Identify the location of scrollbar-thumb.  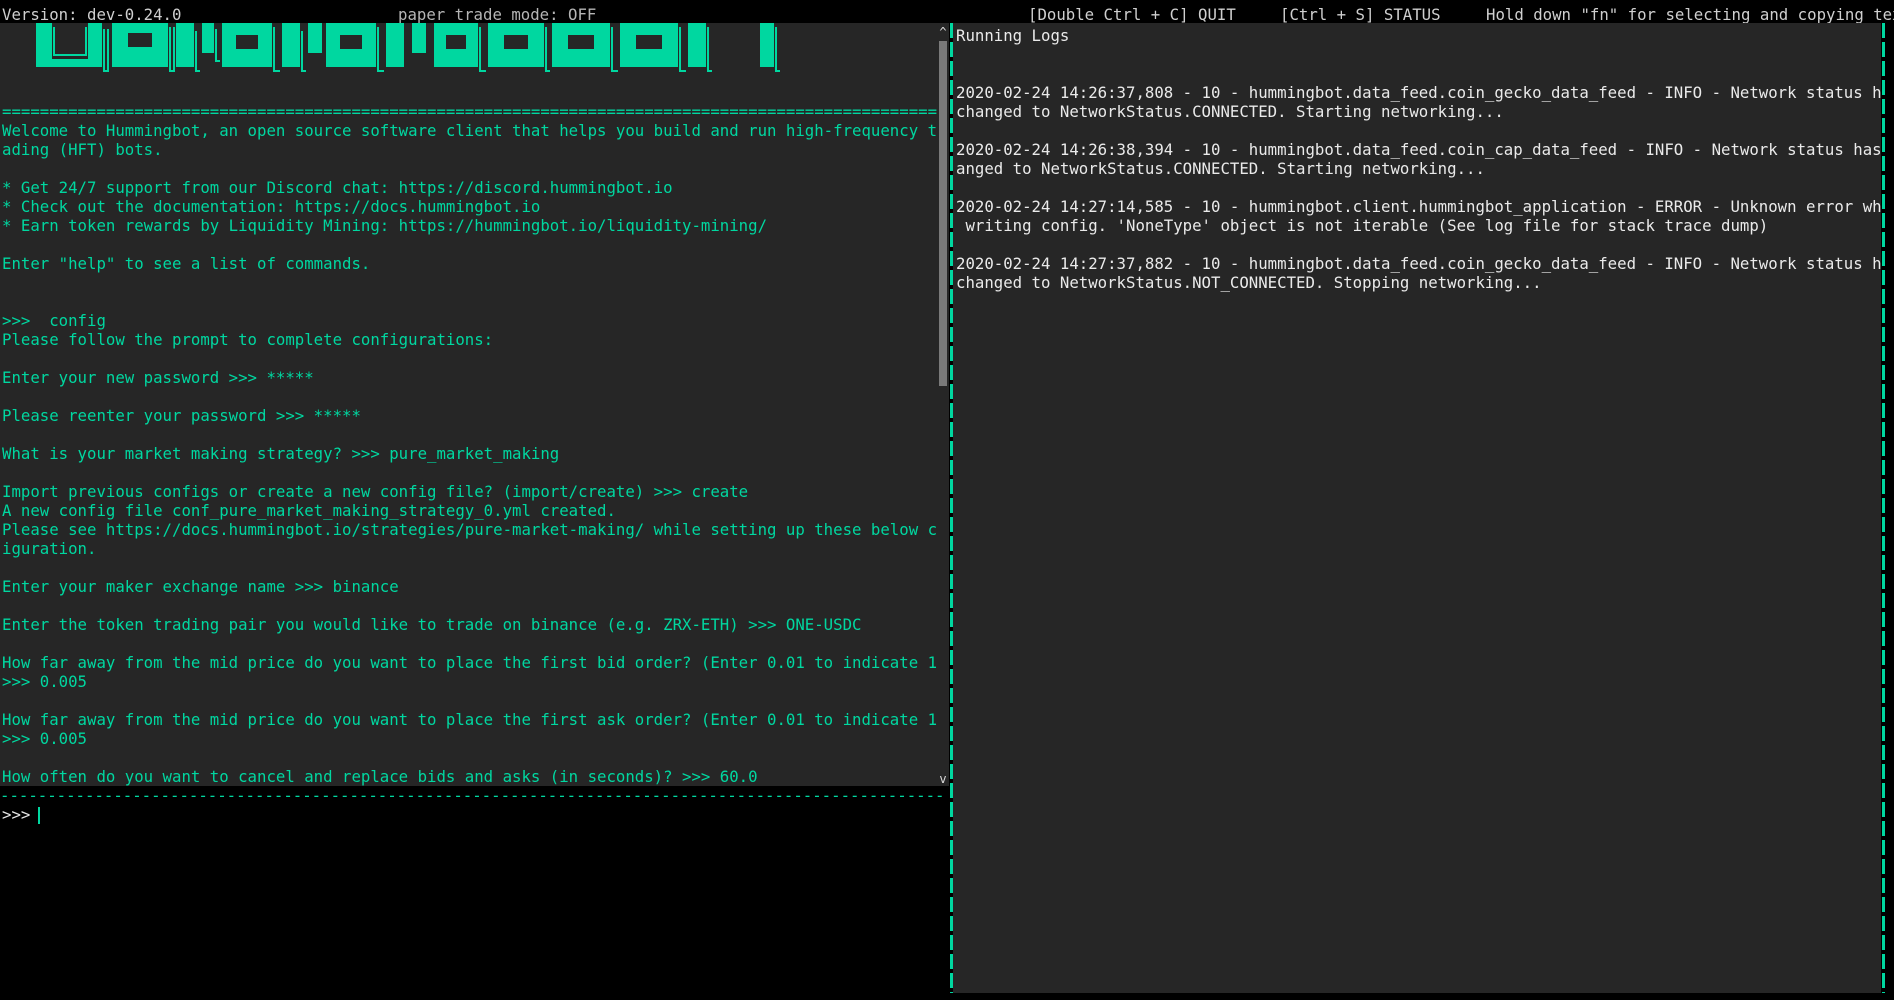
(943, 213).